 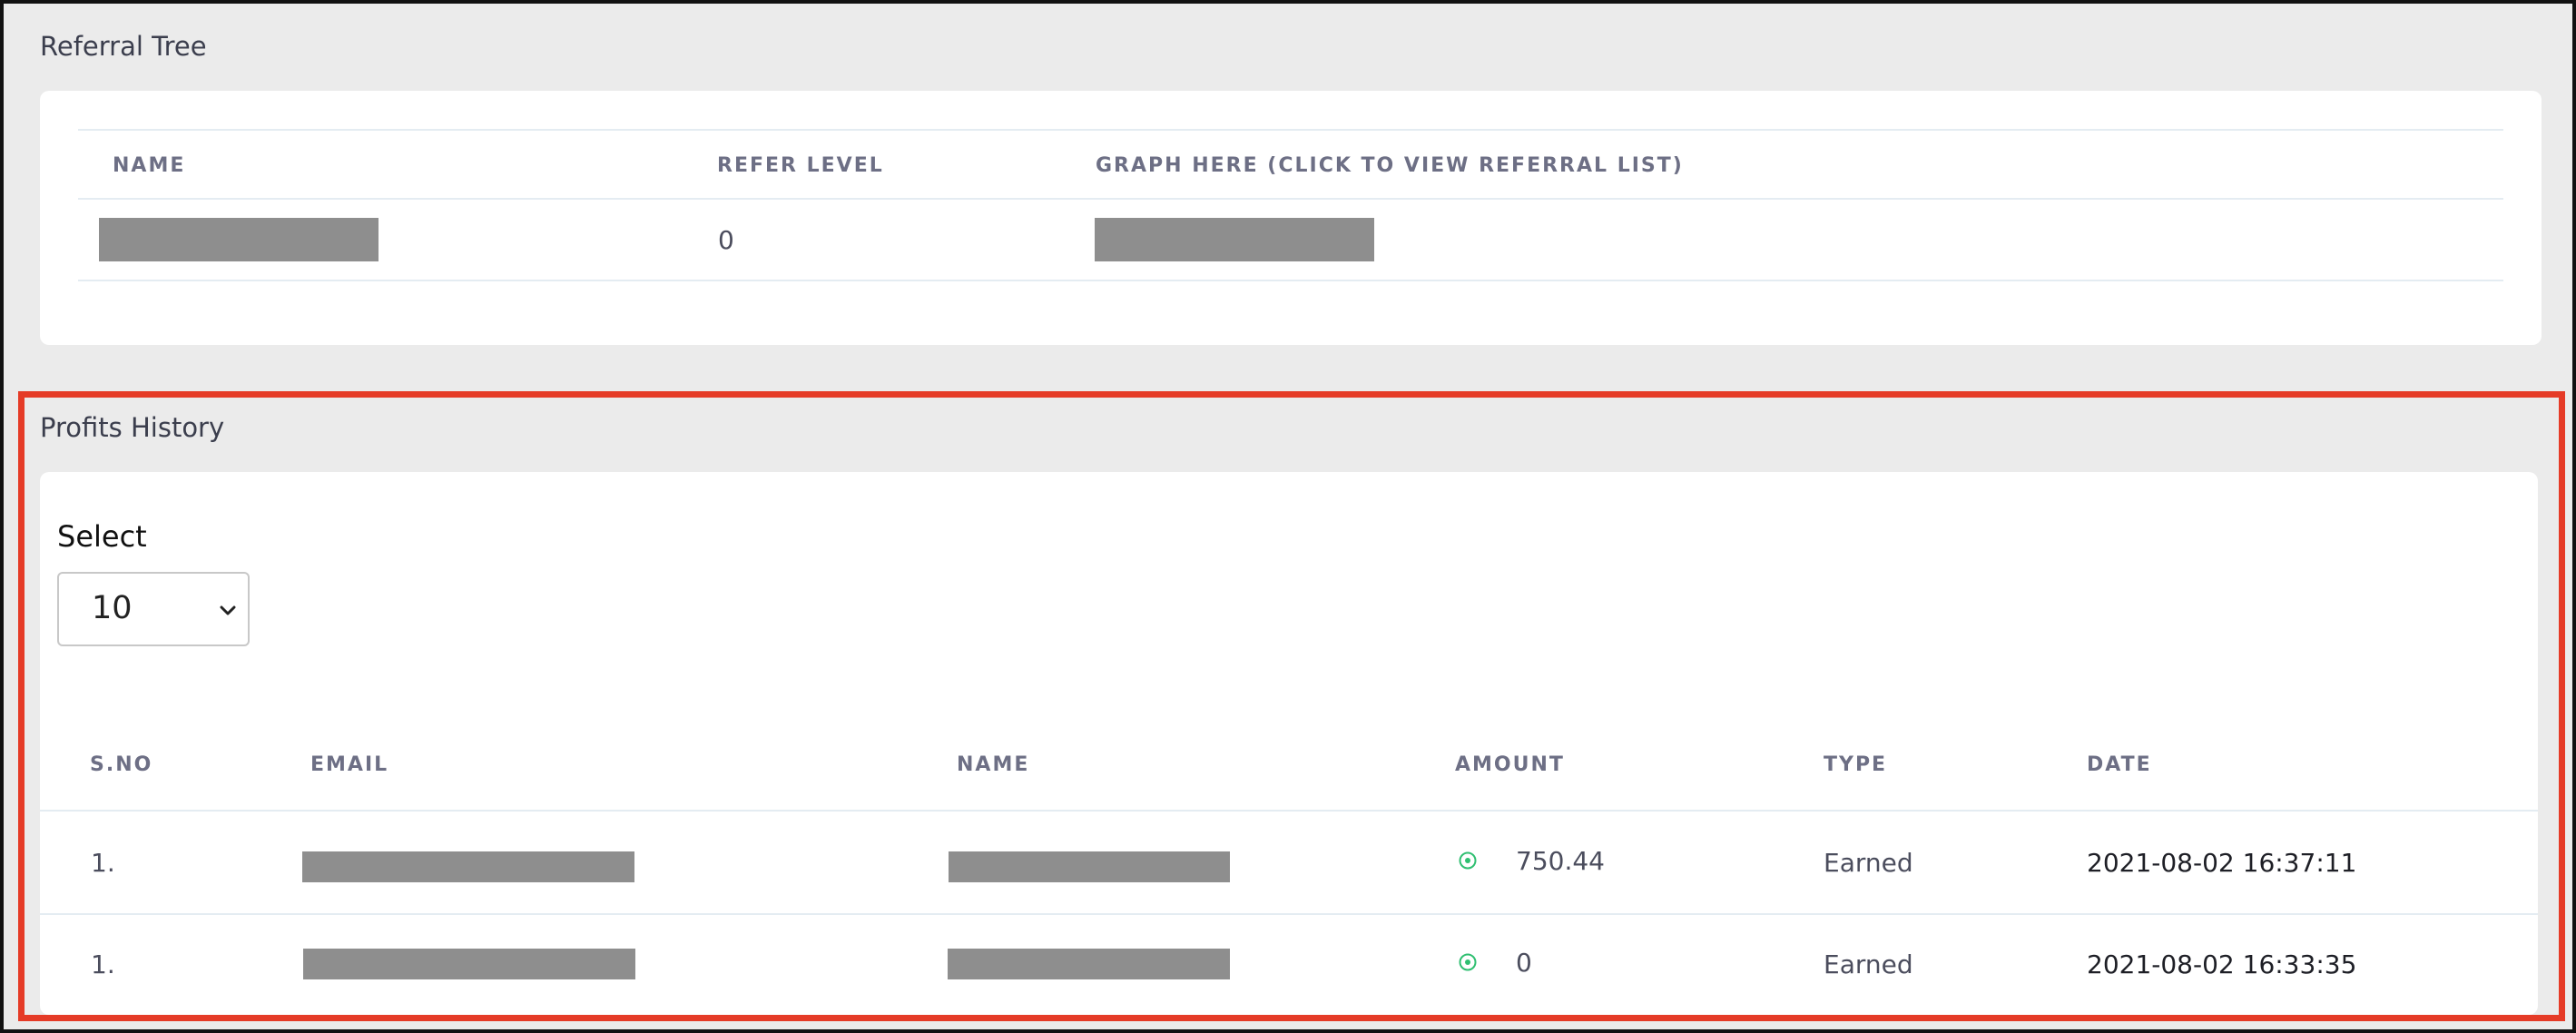 What do you see at coordinates (1290, 130) in the screenshot?
I see `table-top-divider` at bounding box center [1290, 130].